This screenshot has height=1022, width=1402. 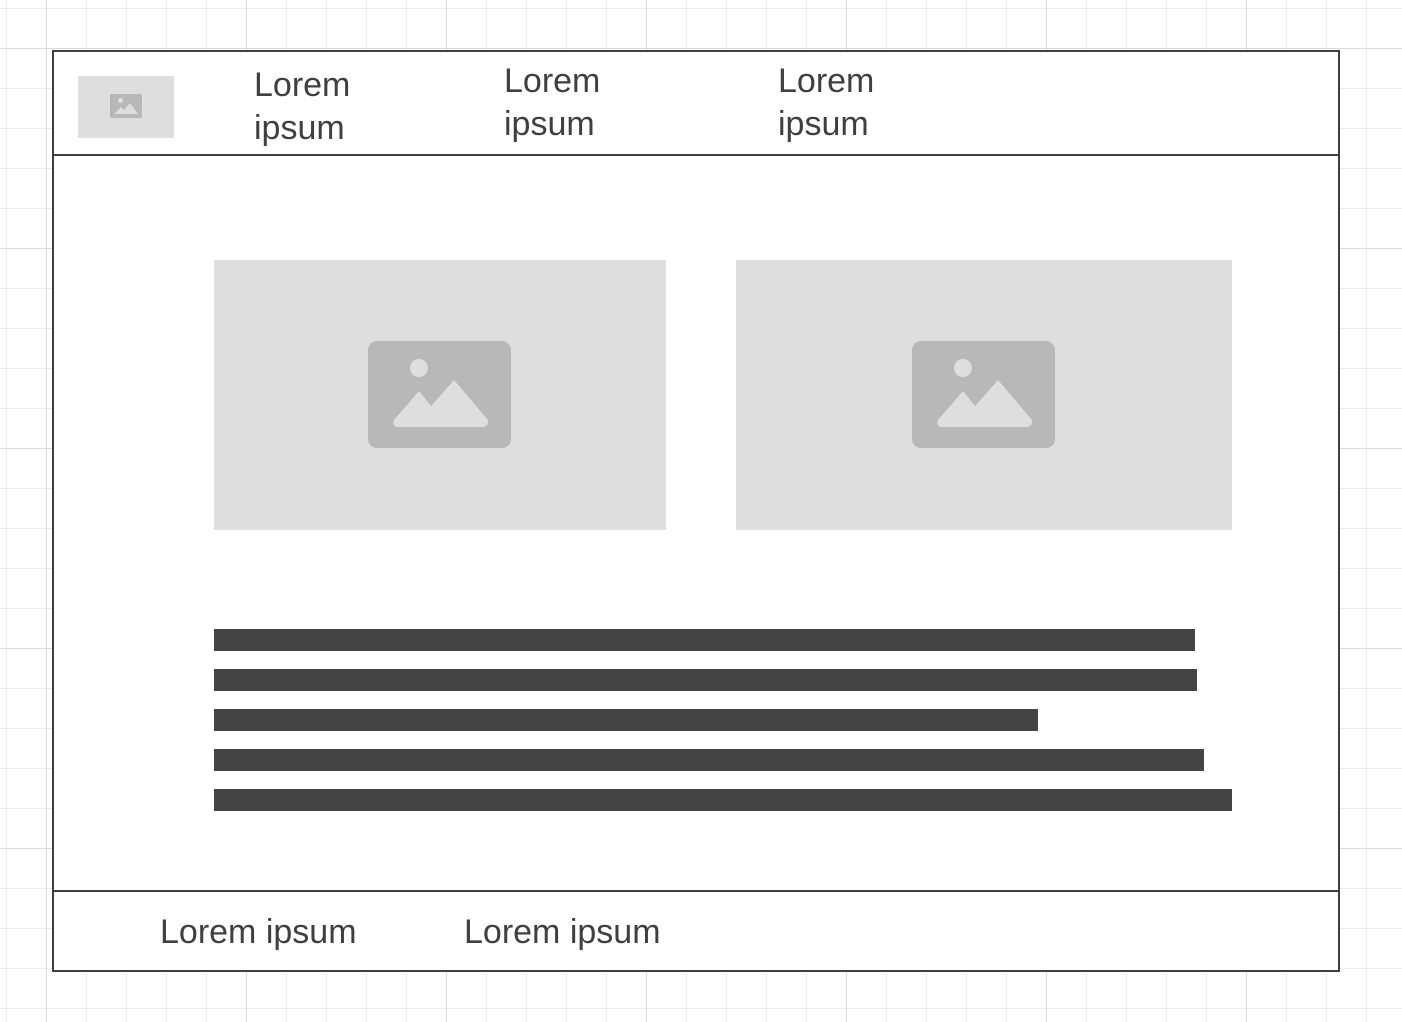 What do you see at coordinates (696, 104) in the screenshot?
I see `header: Lorem ipsum Lorem ipsum Lorem ipsum` at bounding box center [696, 104].